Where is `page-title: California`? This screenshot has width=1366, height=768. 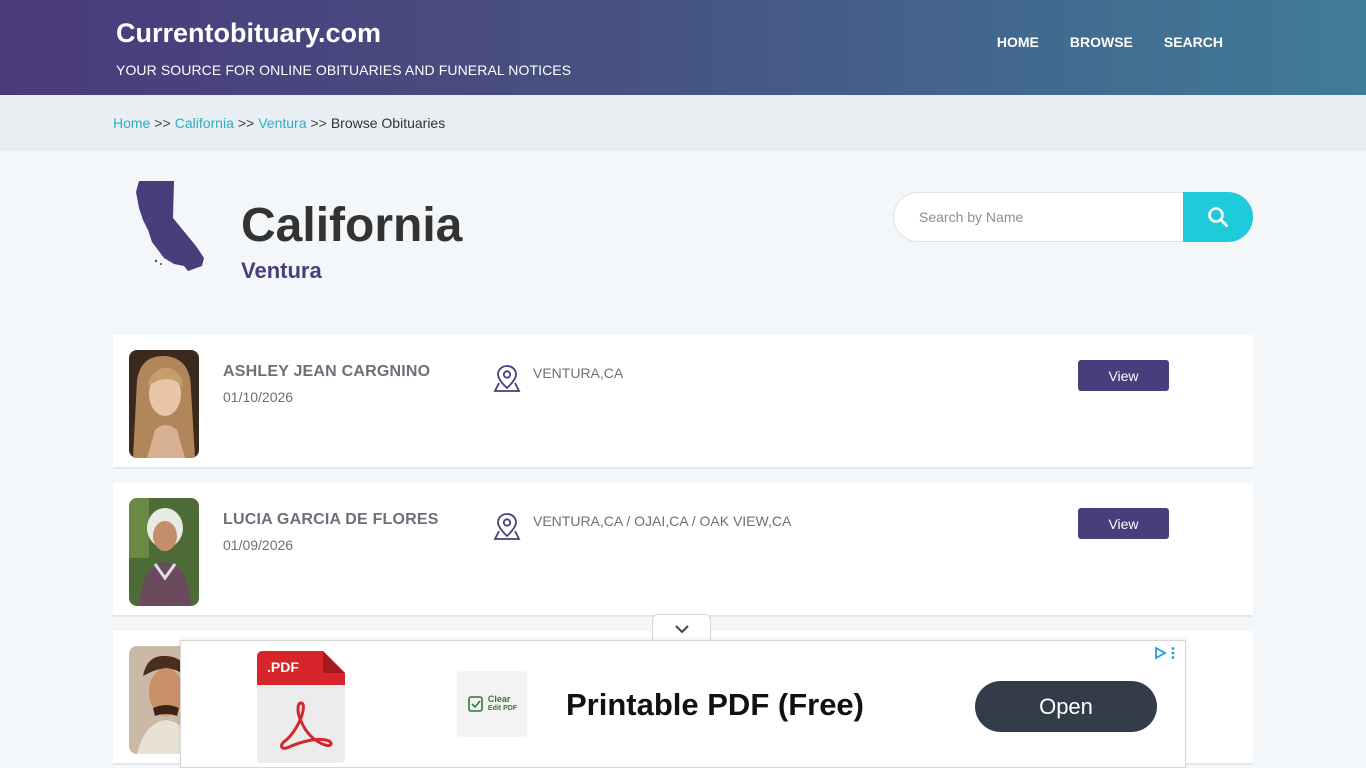
page-title: California is located at coordinates (352, 225).